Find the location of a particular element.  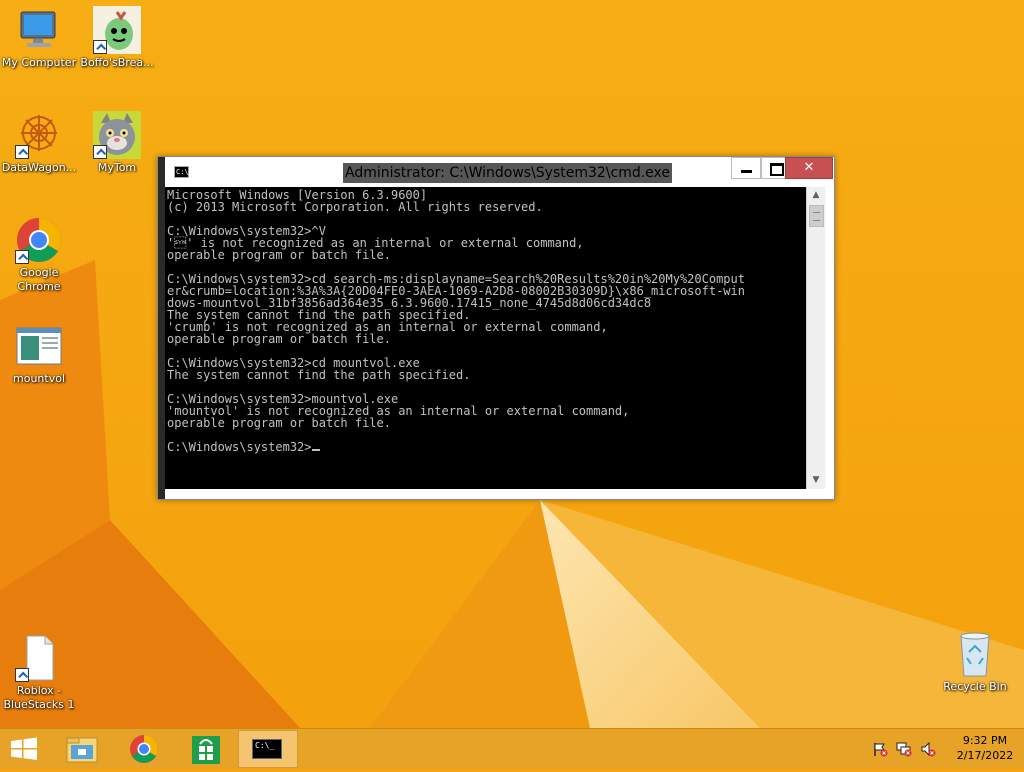

clock-time: 9:32 PM is located at coordinates (985, 740).